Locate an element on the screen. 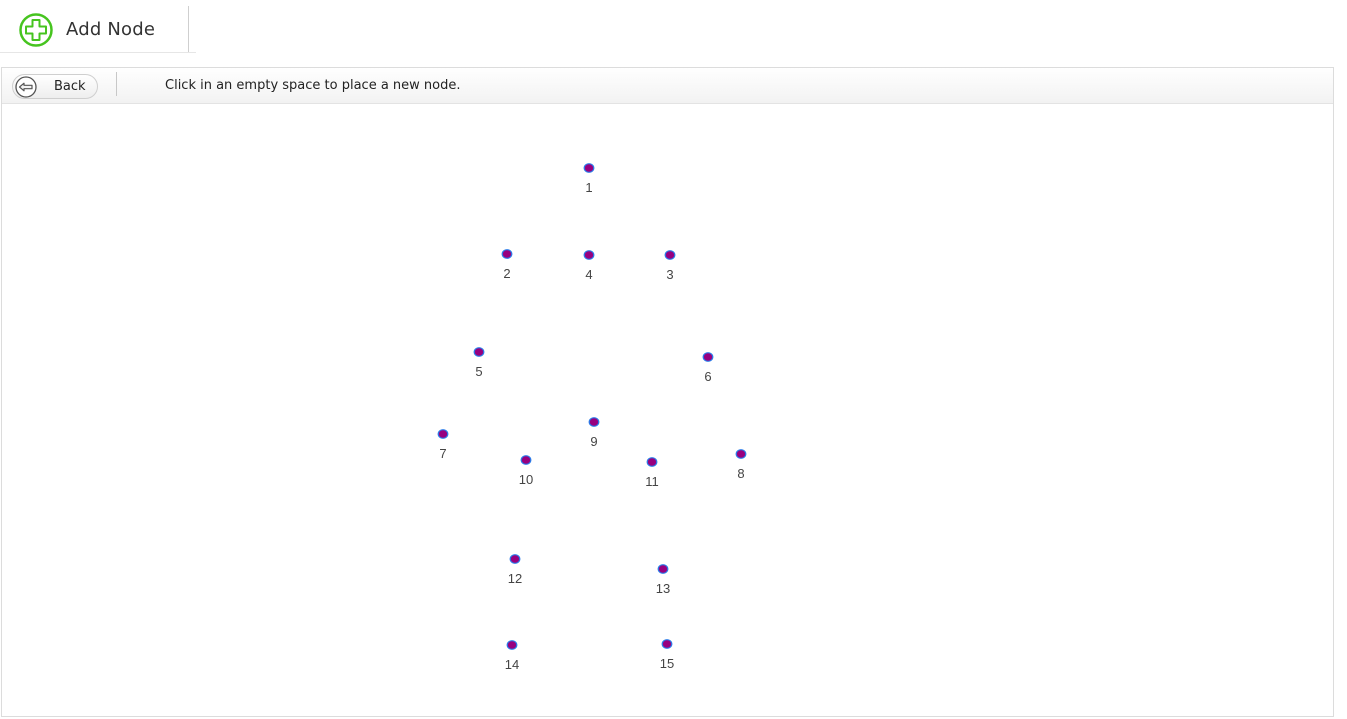 Image resolution: width=1347 pixels, height=719 pixels. node-label: 13 is located at coordinates (663, 588).